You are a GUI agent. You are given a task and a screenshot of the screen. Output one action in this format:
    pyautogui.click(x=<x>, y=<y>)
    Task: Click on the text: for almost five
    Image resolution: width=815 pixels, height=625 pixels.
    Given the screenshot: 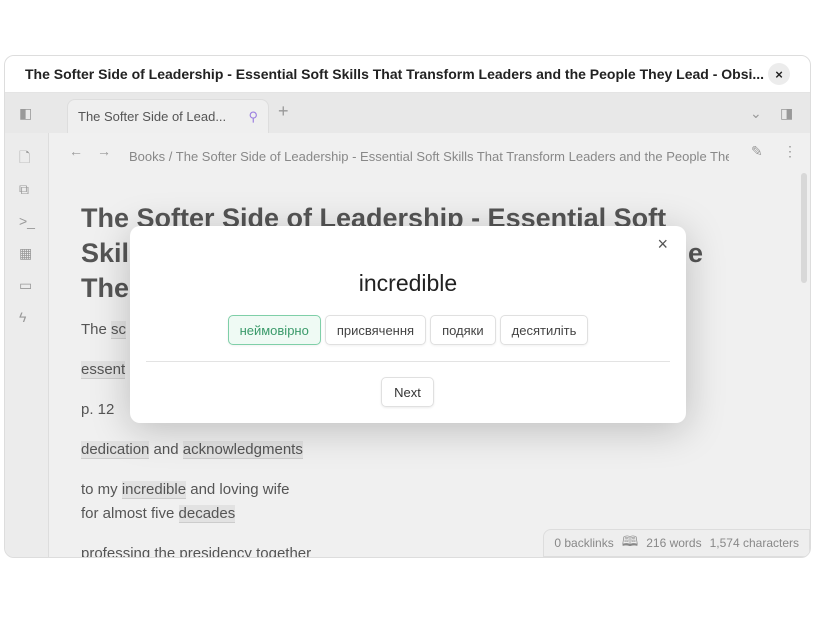 What is the action you would take?
    pyautogui.click(x=130, y=513)
    